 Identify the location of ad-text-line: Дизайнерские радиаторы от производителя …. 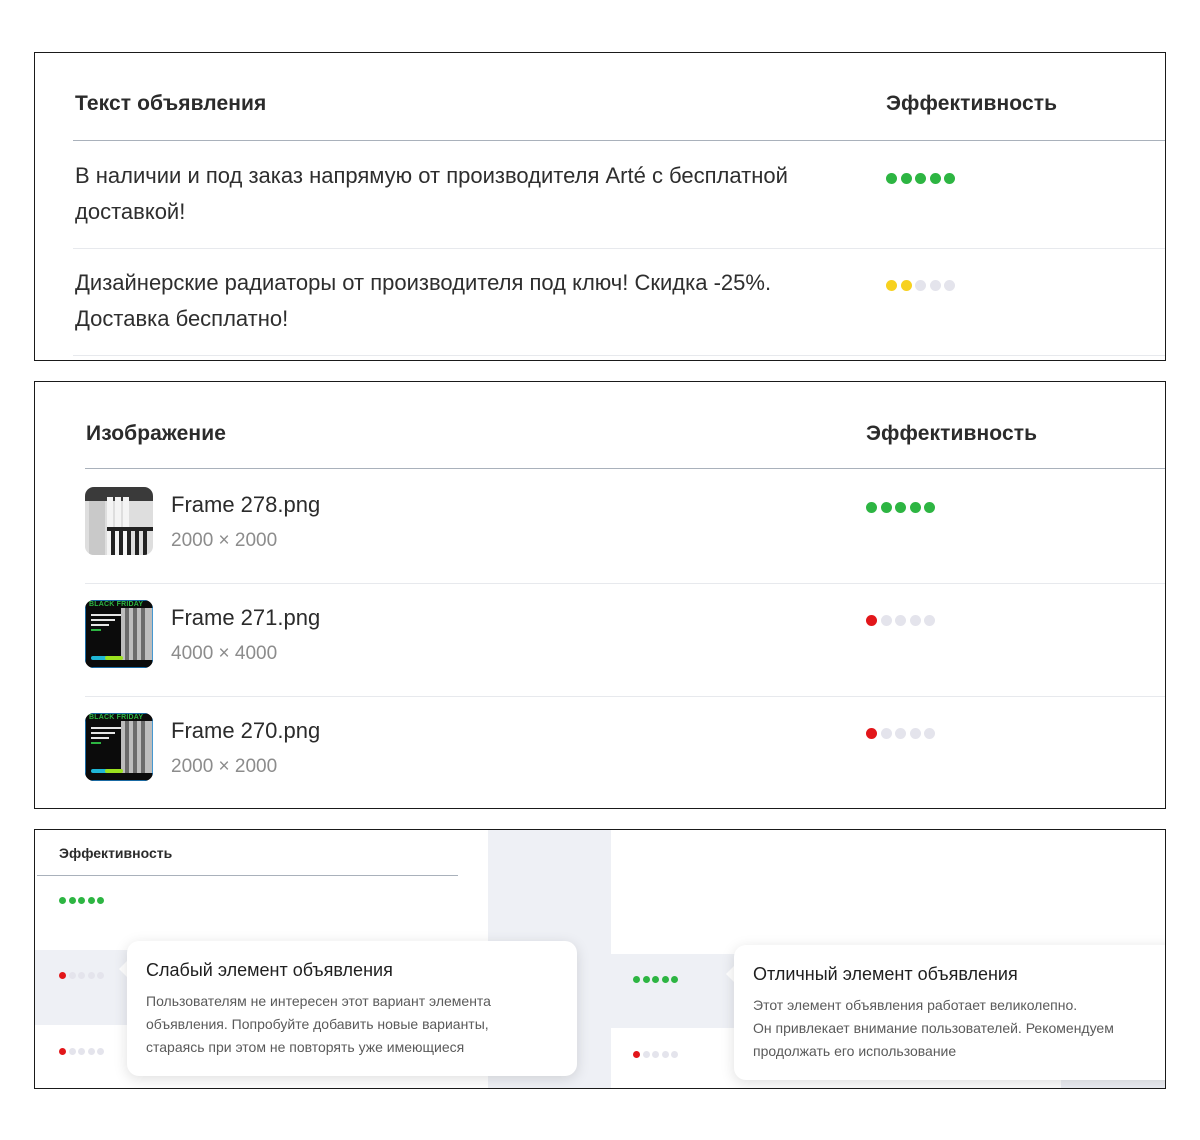
(423, 282).